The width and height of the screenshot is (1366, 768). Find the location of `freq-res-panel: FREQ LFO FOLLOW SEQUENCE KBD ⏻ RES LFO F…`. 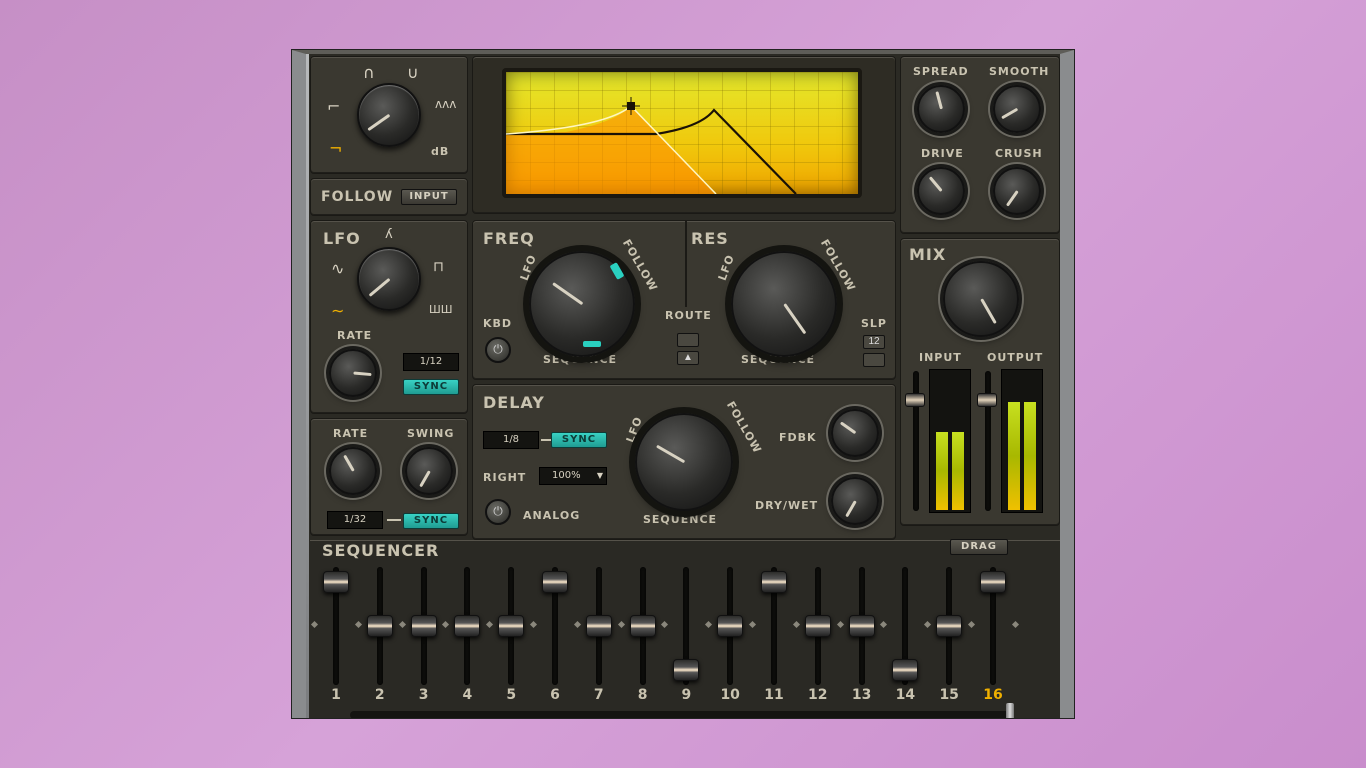

freq-res-panel: FREQ LFO FOLLOW SEQUENCE KBD ⏻ RES LFO F… is located at coordinates (684, 300).